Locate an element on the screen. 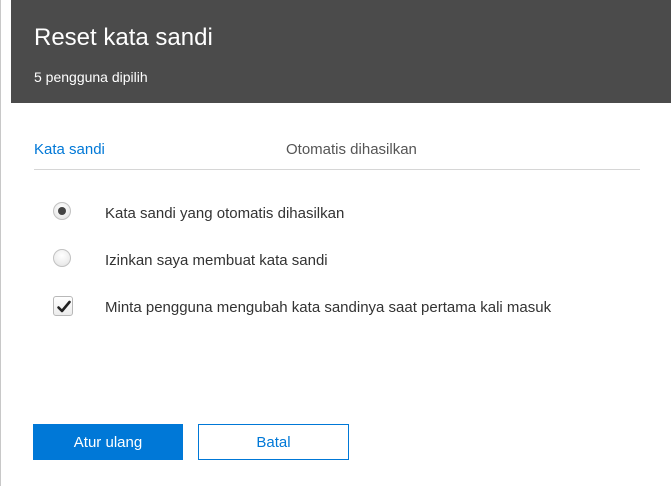 Image resolution: width=671 pixels, height=486 pixels. cancel-button: Batal is located at coordinates (273, 442).